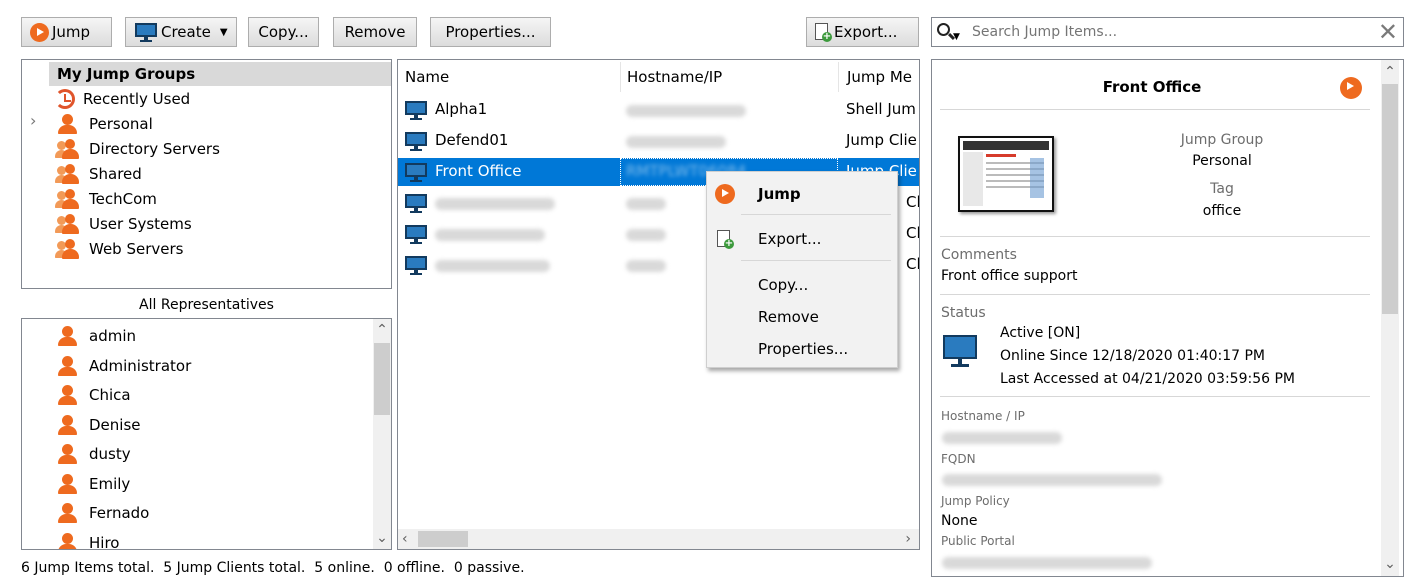 Image resolution: width=1404 pixels, height=586 pixels. What do you see at coordinates (979, 255) in the screenshot?
I see `comments-label: Comments` at bounding box center [979, 255].